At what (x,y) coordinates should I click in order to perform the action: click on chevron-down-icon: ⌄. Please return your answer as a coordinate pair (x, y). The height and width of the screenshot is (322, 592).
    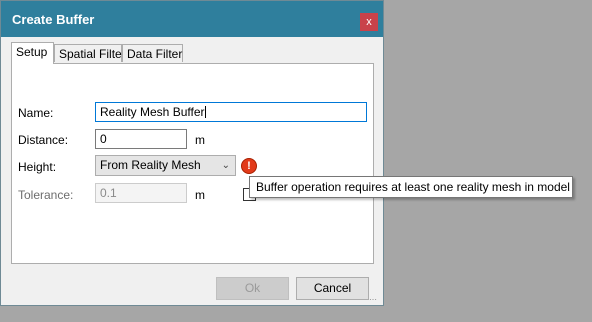
    Looking at the image, I should click on (225, 165).